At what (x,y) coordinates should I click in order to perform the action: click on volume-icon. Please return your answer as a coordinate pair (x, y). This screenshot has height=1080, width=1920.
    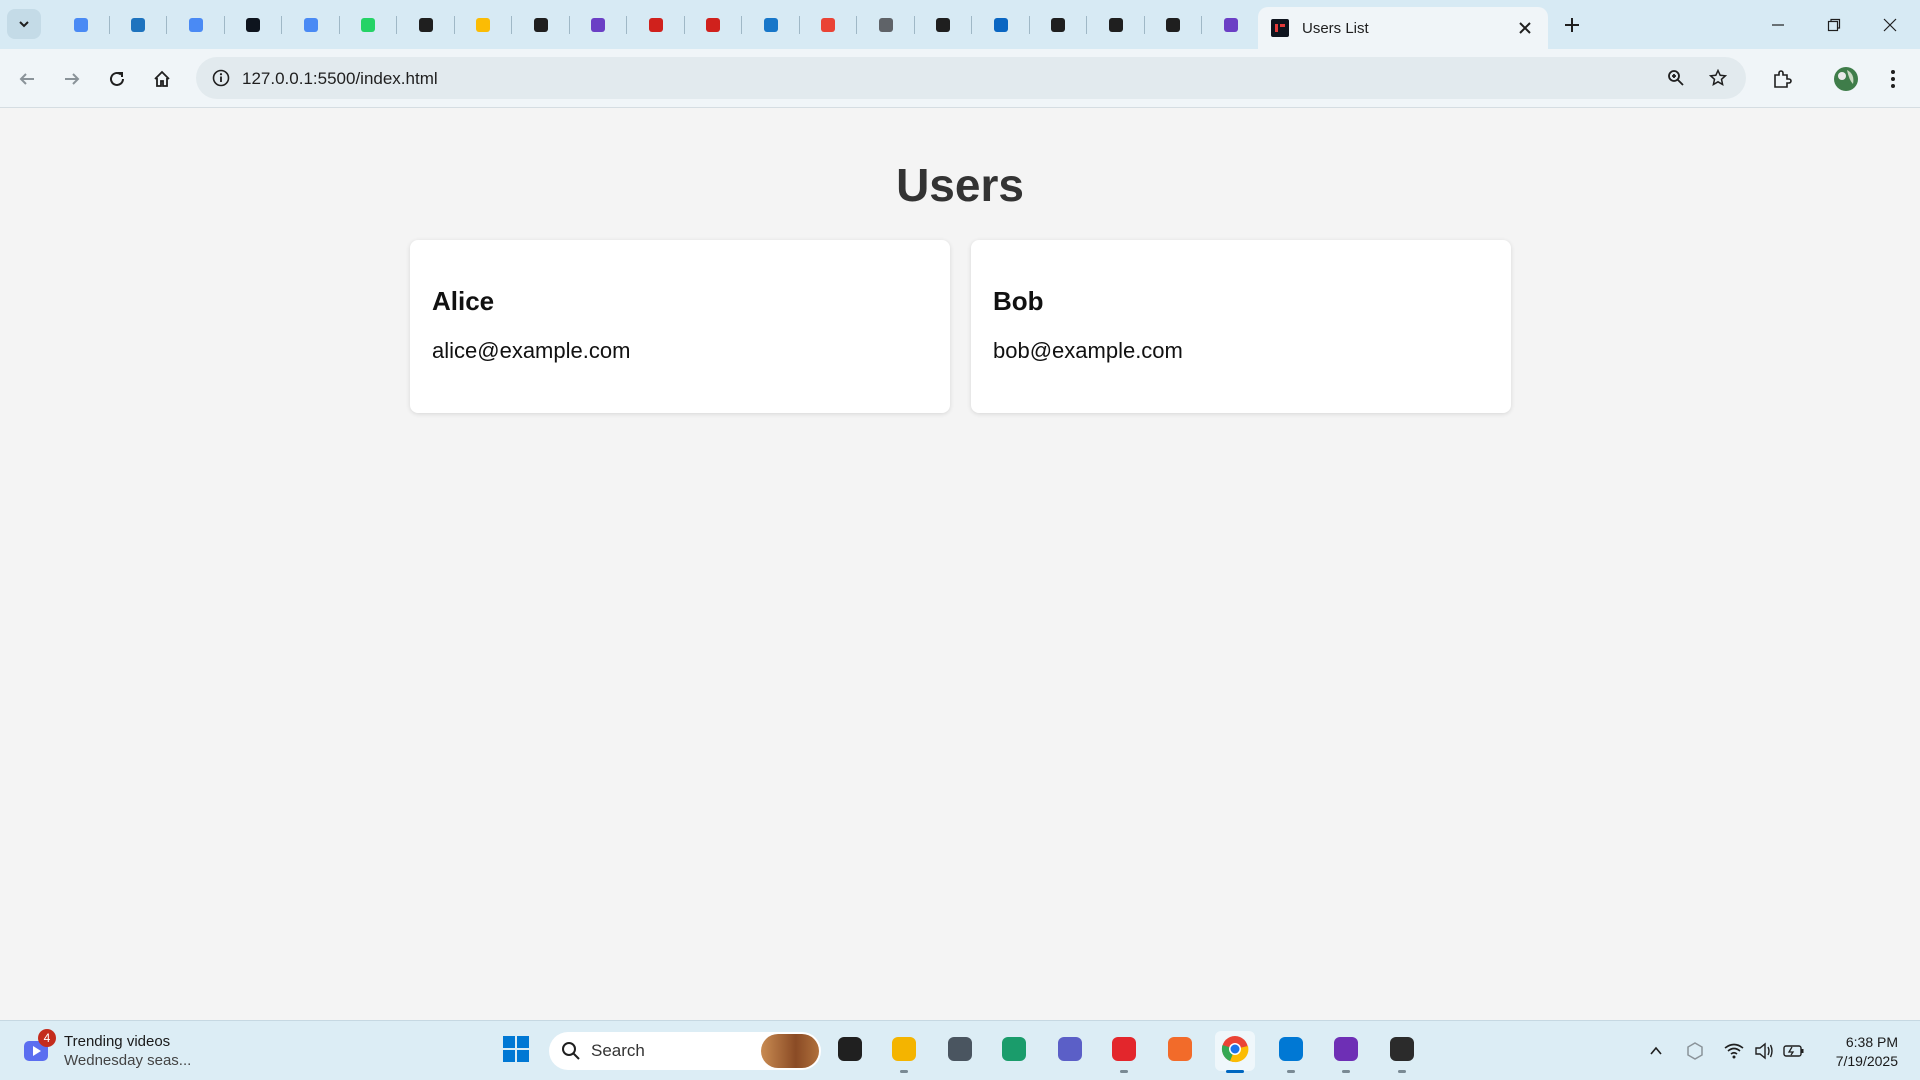
    Looking at the image, I should click on (1764, 1051).